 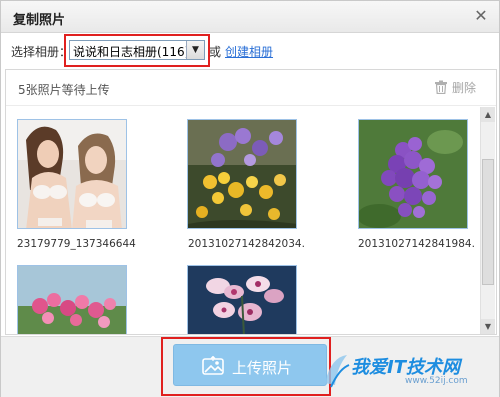 What do you see at coordinates (137, 50) in the screenshot?
I see `highlight-box-album-select` at bounding box center [137, 50].